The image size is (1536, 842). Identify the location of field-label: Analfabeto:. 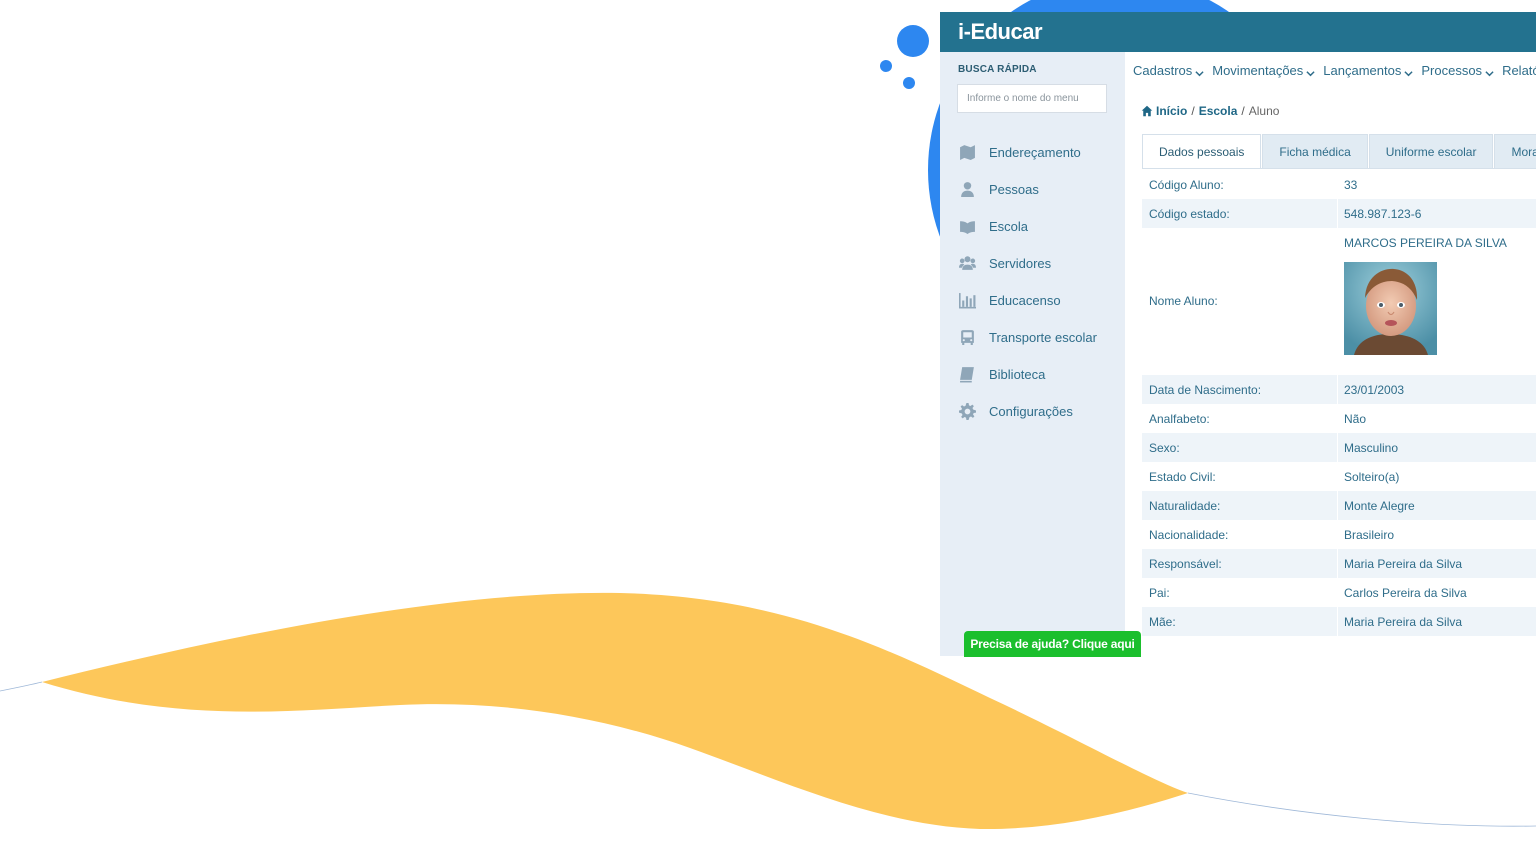
(1179, 419).